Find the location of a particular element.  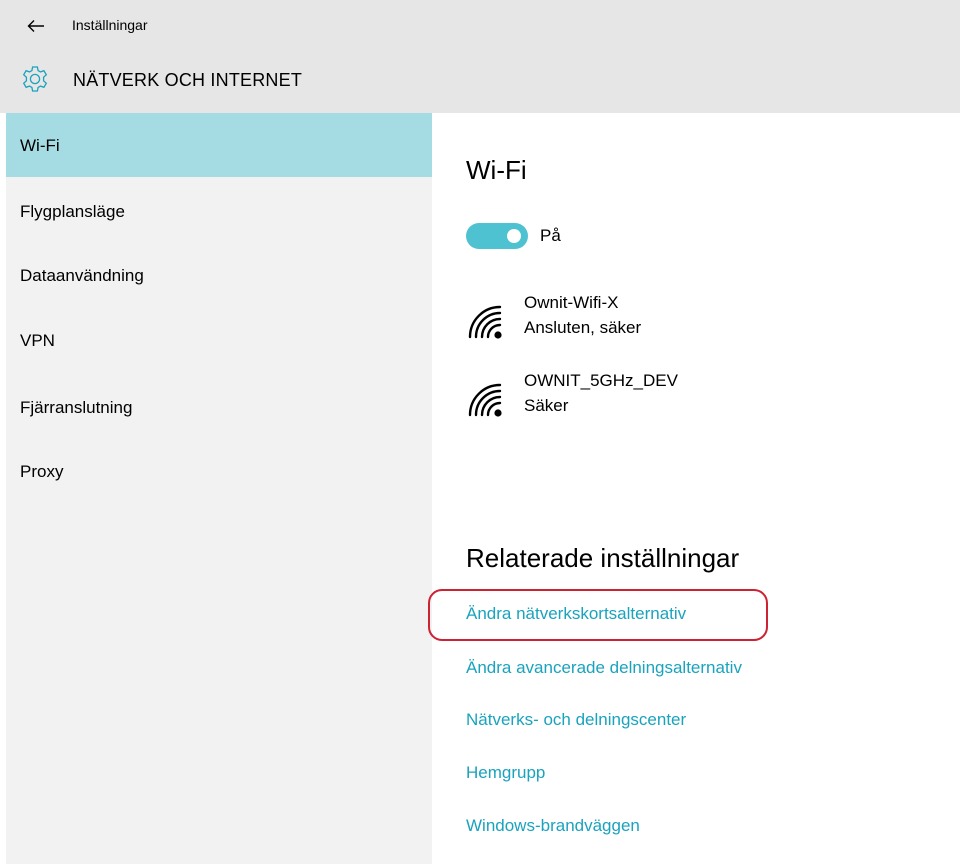

link-network-sharing-center: Nätverks- och delningscenter is located at coordinates (576, 720).